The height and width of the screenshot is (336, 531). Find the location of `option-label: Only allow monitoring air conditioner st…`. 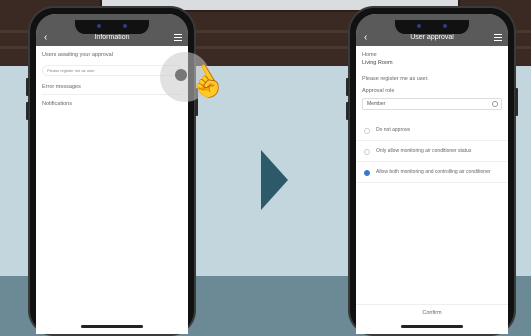

option-label: Only allow monitoring air conditioner st… is located at coordinates (424, 151).